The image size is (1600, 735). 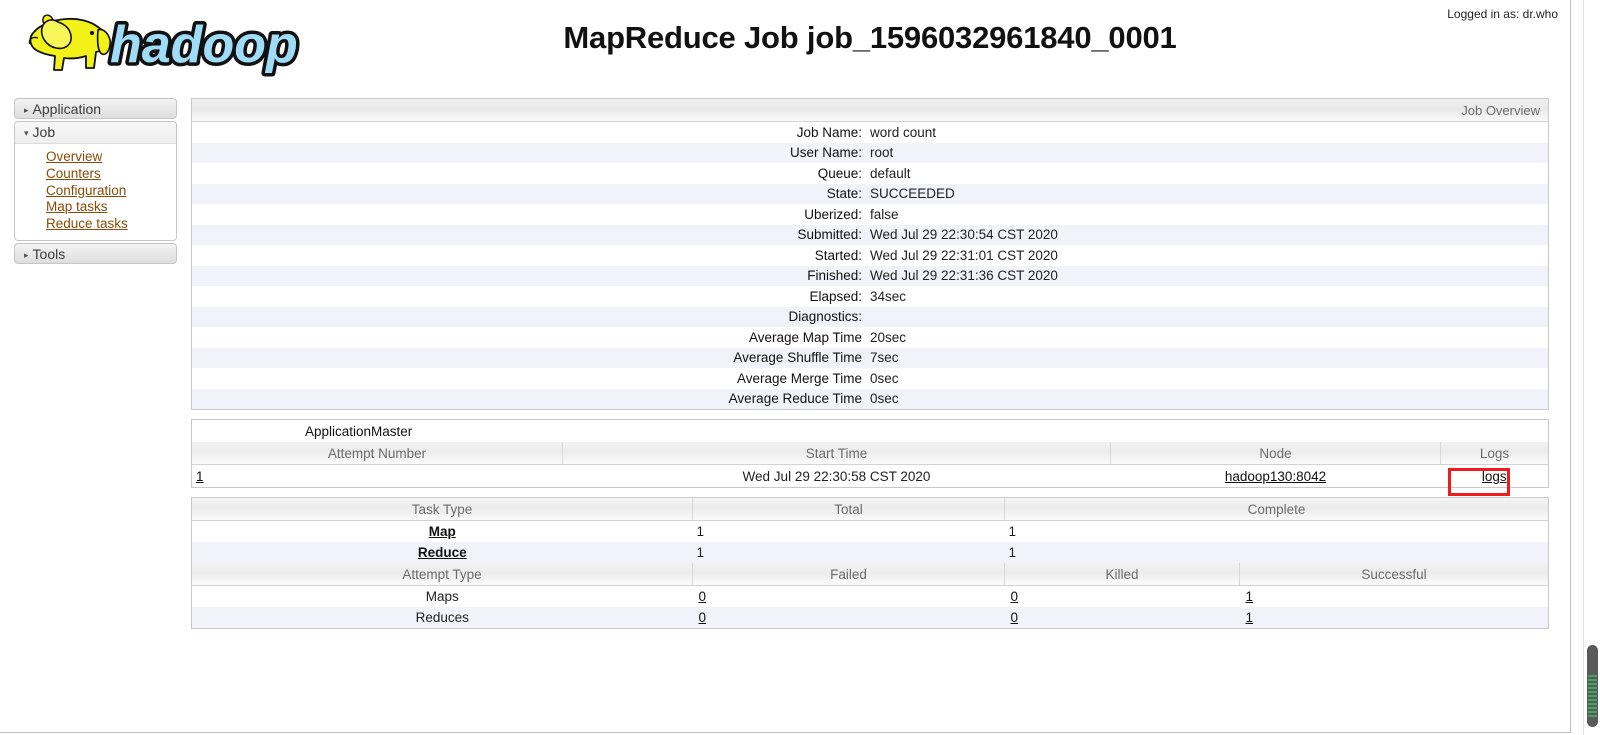 I want to click on maps-failed-cell: 0, so click(x=849, y=597).